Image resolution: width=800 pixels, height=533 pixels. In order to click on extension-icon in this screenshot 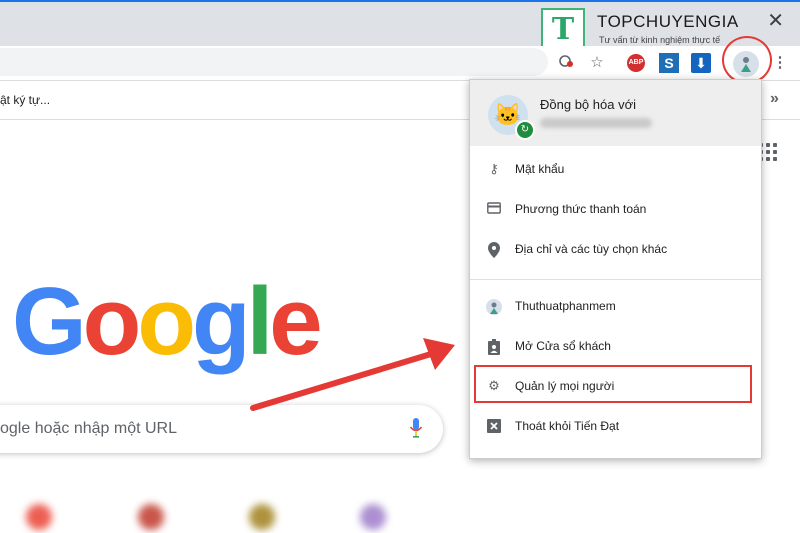, I will do `click(566, 63)`.